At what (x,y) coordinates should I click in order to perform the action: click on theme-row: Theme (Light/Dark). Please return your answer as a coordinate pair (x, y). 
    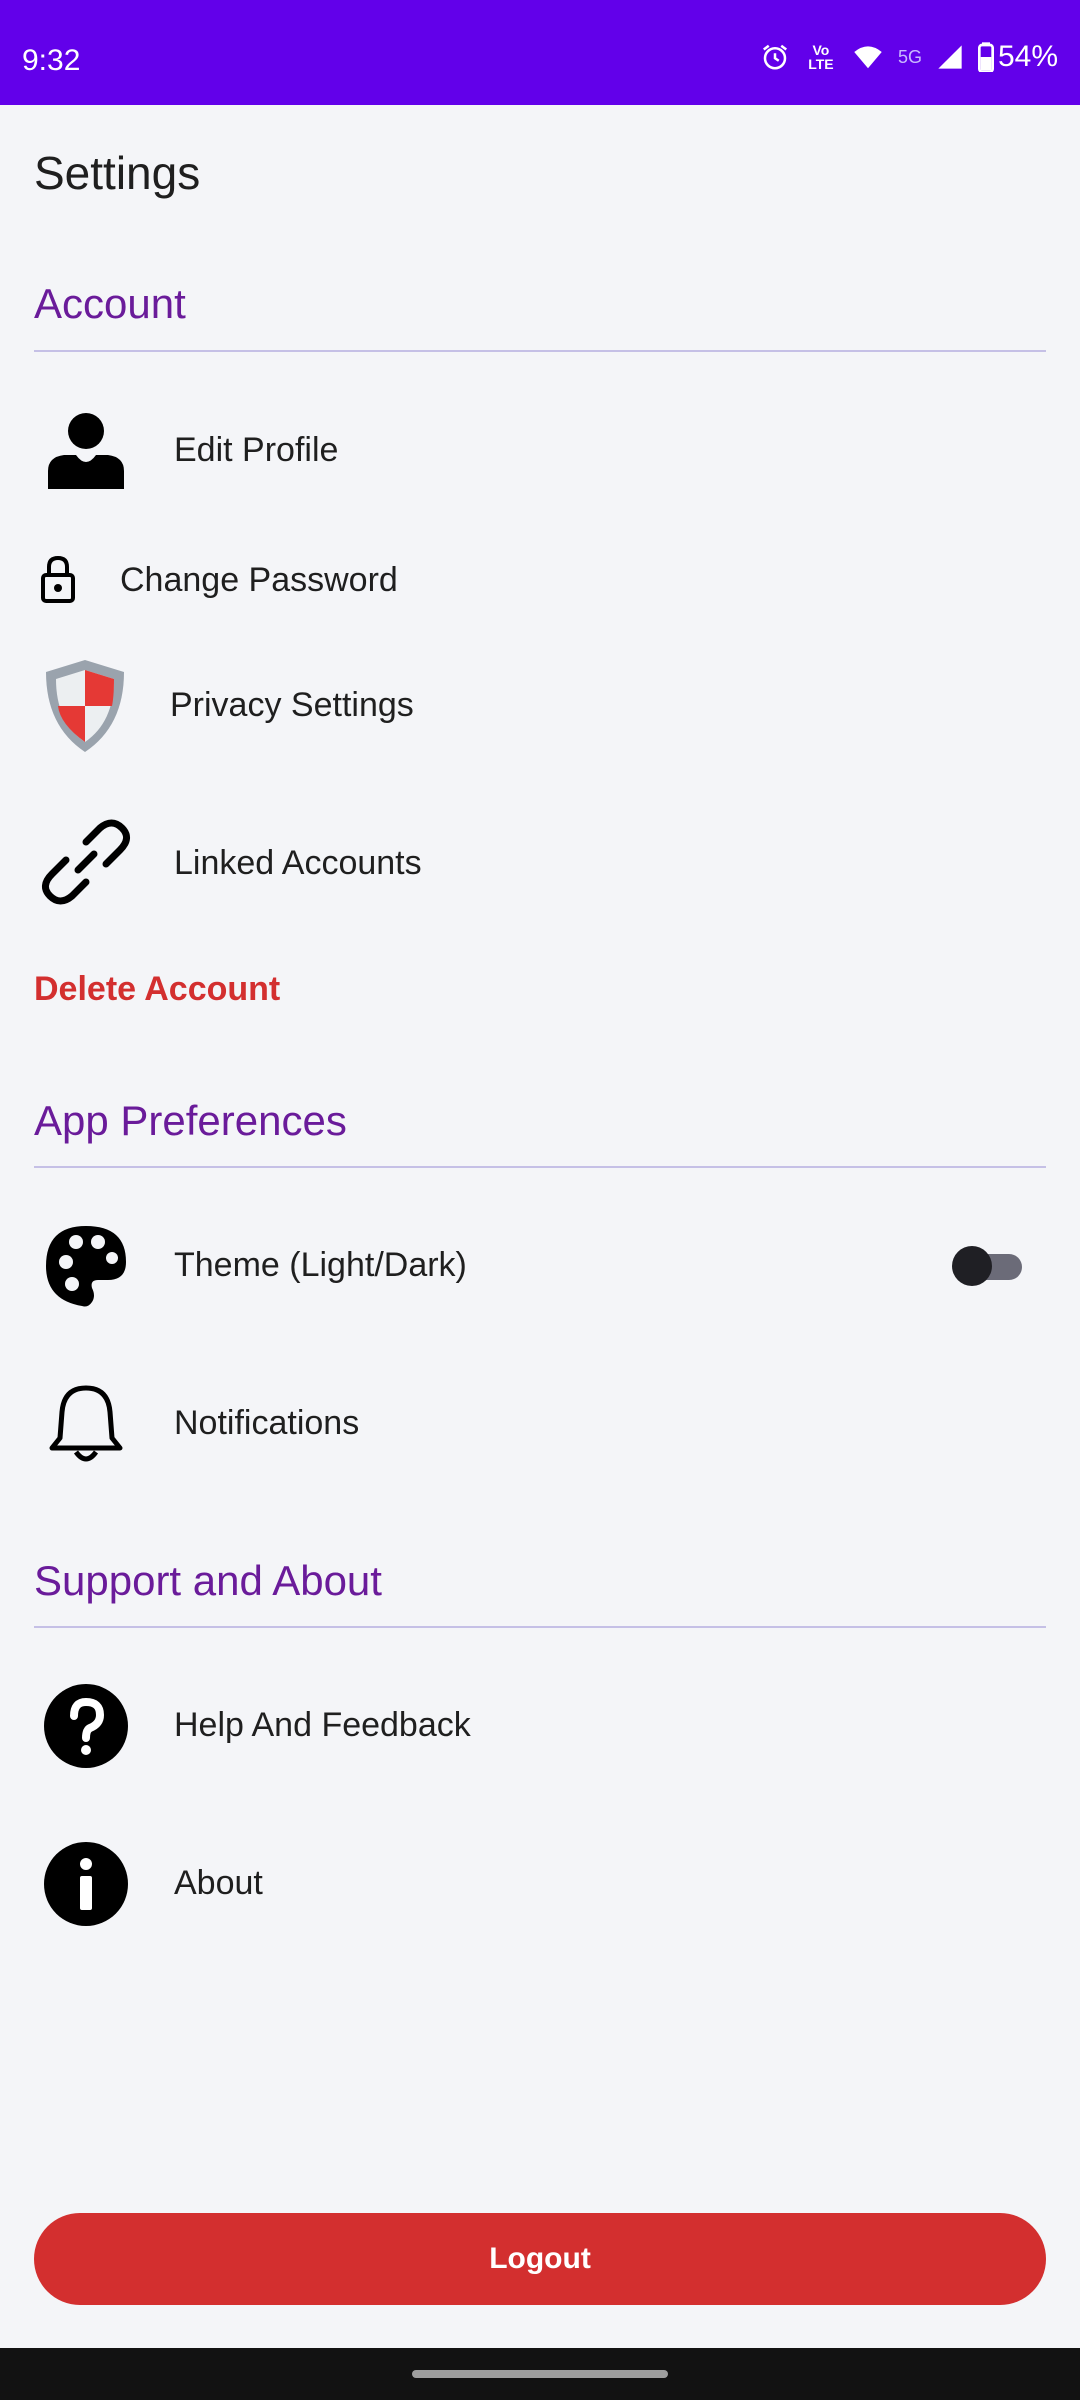
    Looking at the image, I should click on (540, 1265).